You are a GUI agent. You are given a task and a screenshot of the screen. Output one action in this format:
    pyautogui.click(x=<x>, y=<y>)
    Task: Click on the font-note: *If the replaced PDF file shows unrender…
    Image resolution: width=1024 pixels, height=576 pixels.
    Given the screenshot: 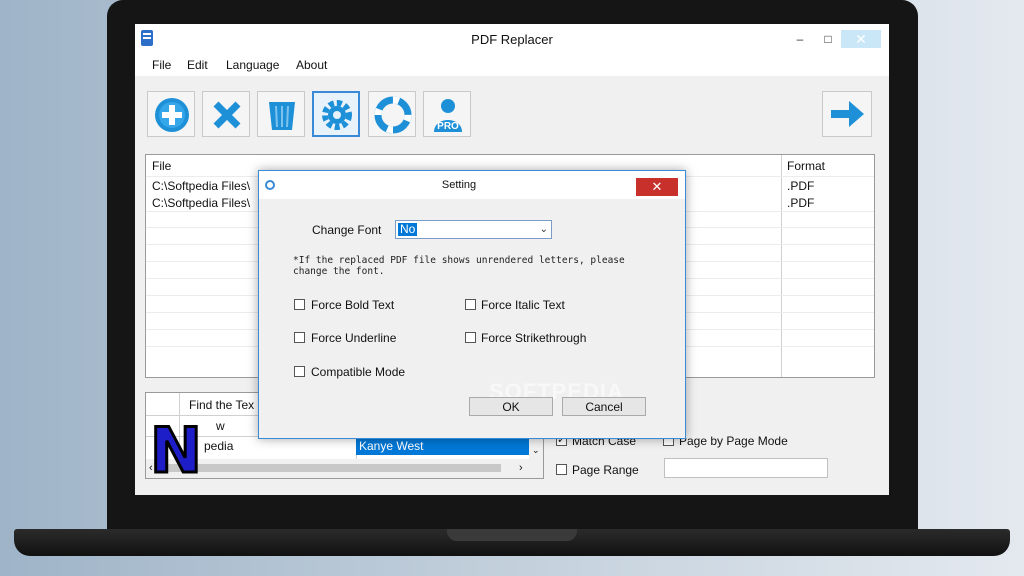 What is the action you would take?
    pyautogui.click(x=459, y=266)
    